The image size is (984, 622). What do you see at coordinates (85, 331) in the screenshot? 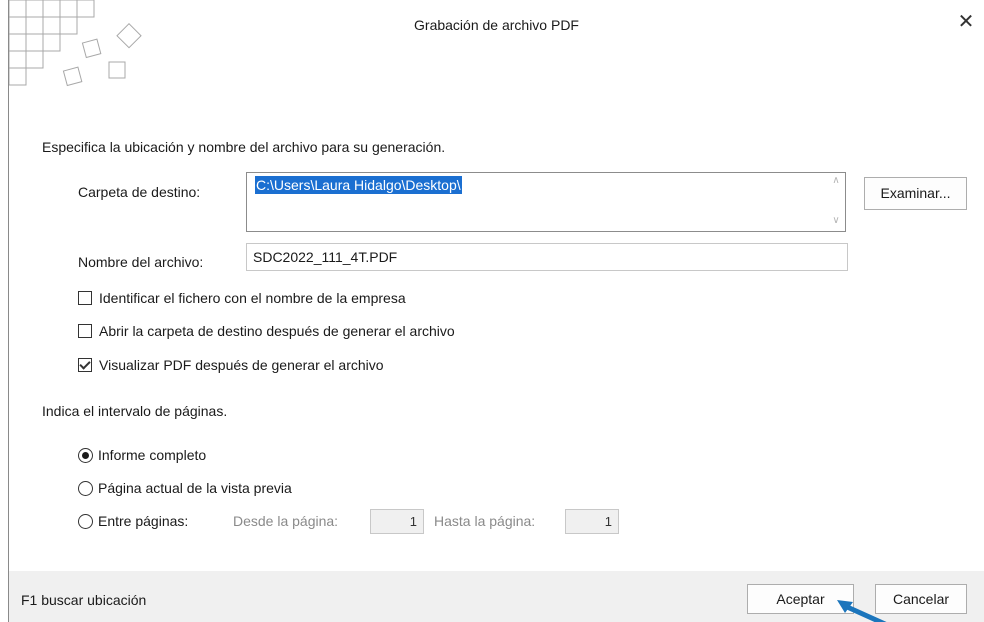
I see `option-checkbox-open-folder` at bounding box center [85, 331].